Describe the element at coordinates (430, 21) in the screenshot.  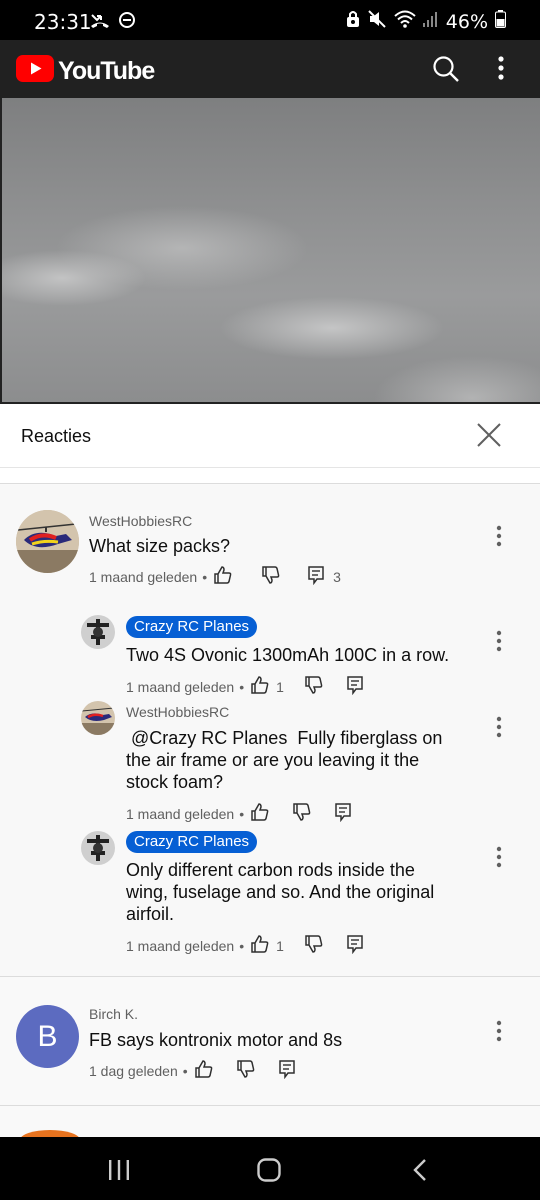
I see `signal-icon` at that location.